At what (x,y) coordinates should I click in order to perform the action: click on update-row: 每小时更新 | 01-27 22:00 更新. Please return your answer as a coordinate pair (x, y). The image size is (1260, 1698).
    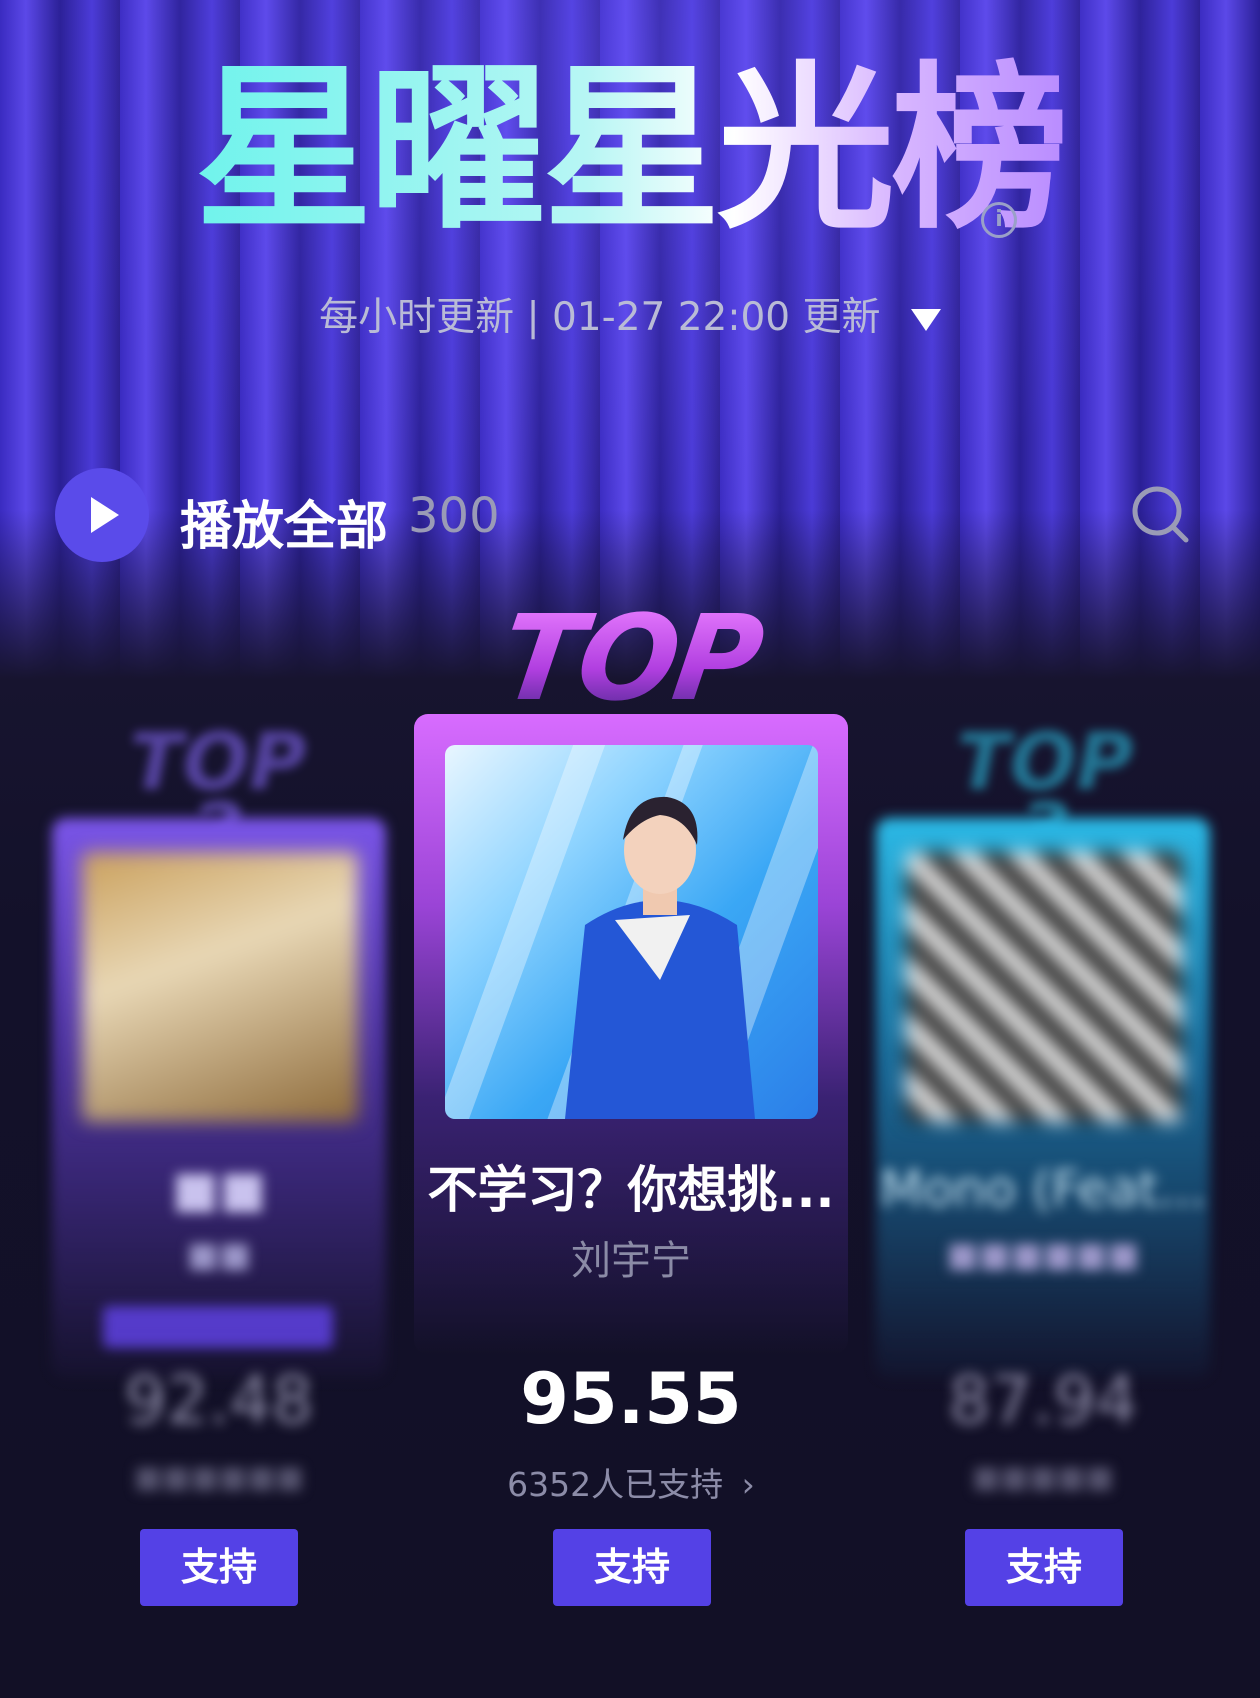
    Looking at the image, I should click on (630, 314).